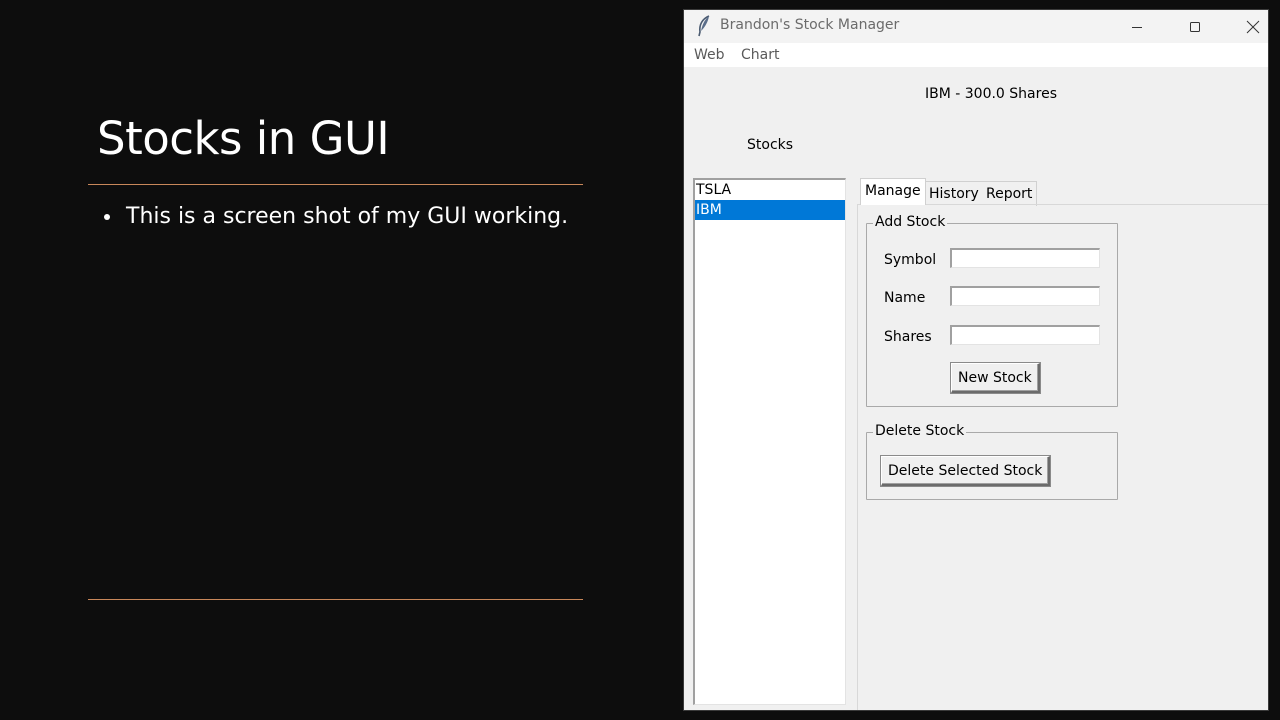  What do you see at coordinates (335, 184) in the screenshot?
I see `title-divider` at bounding box center [335, 184].